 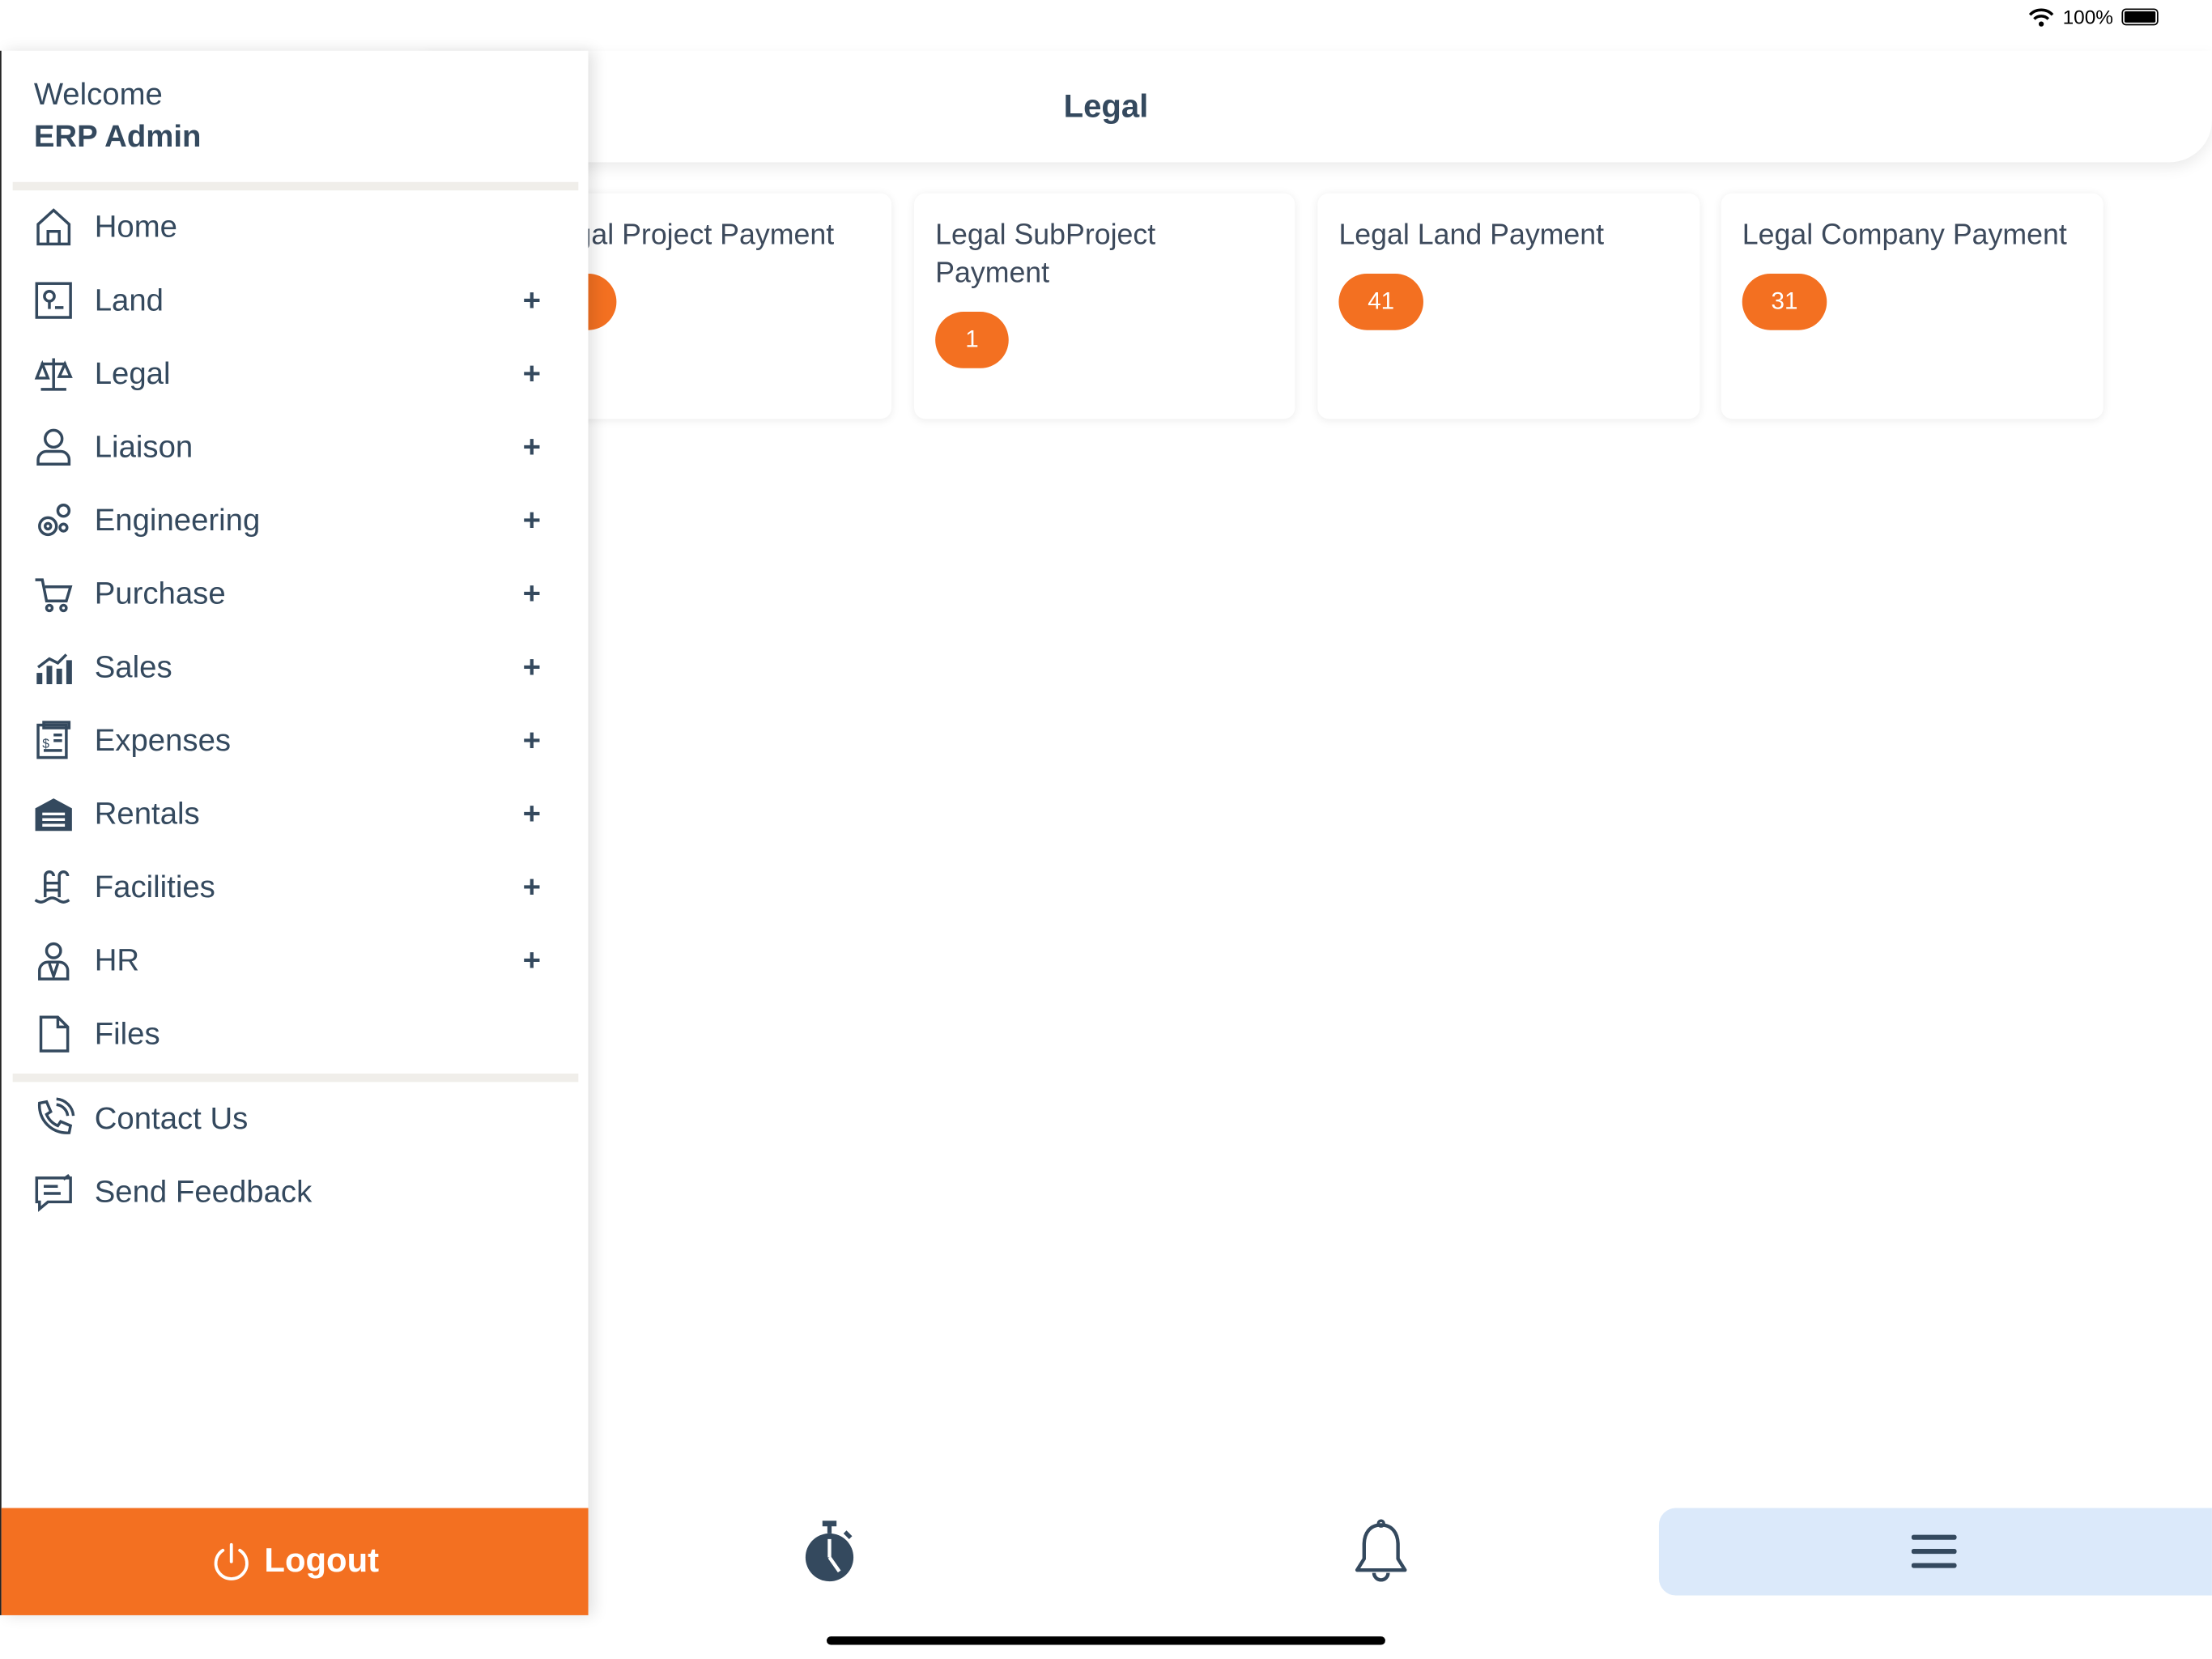 What do you see at coordinates (295, 814) in the screenshot?
I see `menu-item-rentals: Rentals +` at bounding box center [295, 814].